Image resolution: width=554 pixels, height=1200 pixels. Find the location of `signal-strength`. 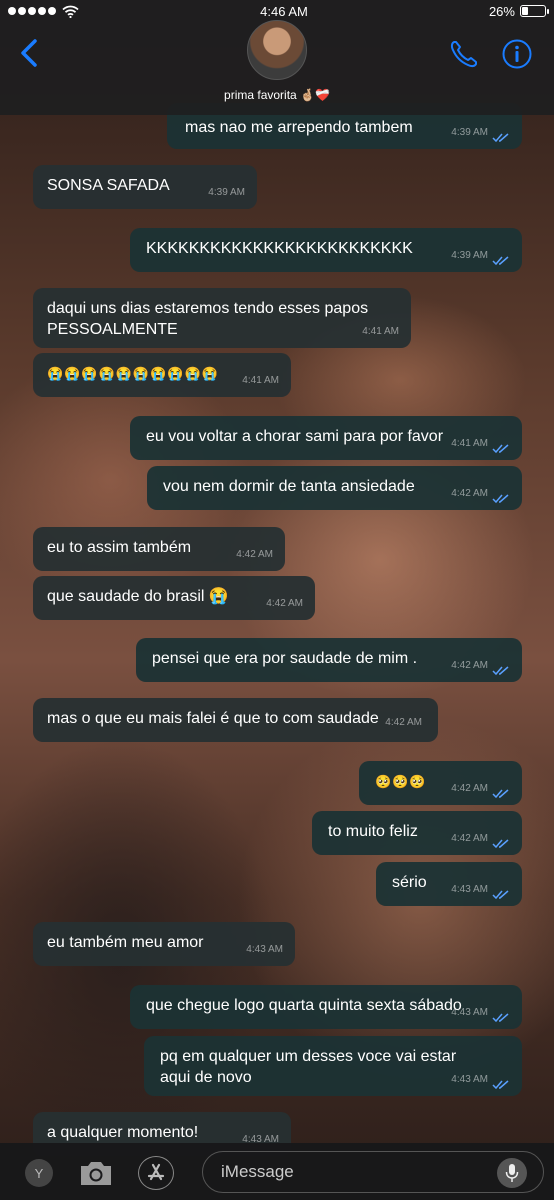

signal-strength is located at coordinates (43, 11).